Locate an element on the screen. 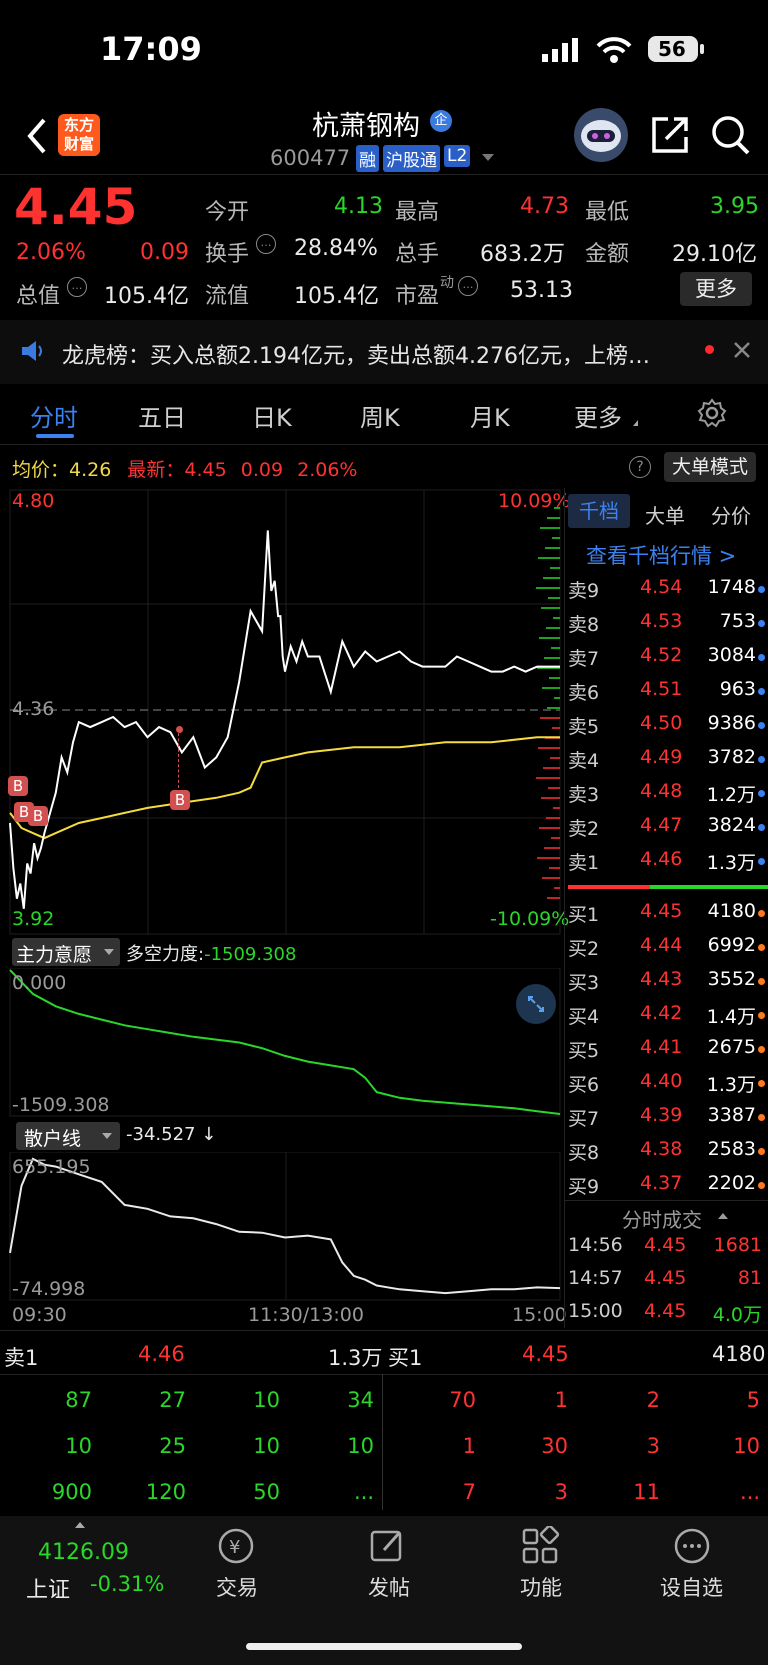 This screenshot has width=768, height=1665. bid-row: 买8 4.38 2583 is located at coordinates (668, 1151).